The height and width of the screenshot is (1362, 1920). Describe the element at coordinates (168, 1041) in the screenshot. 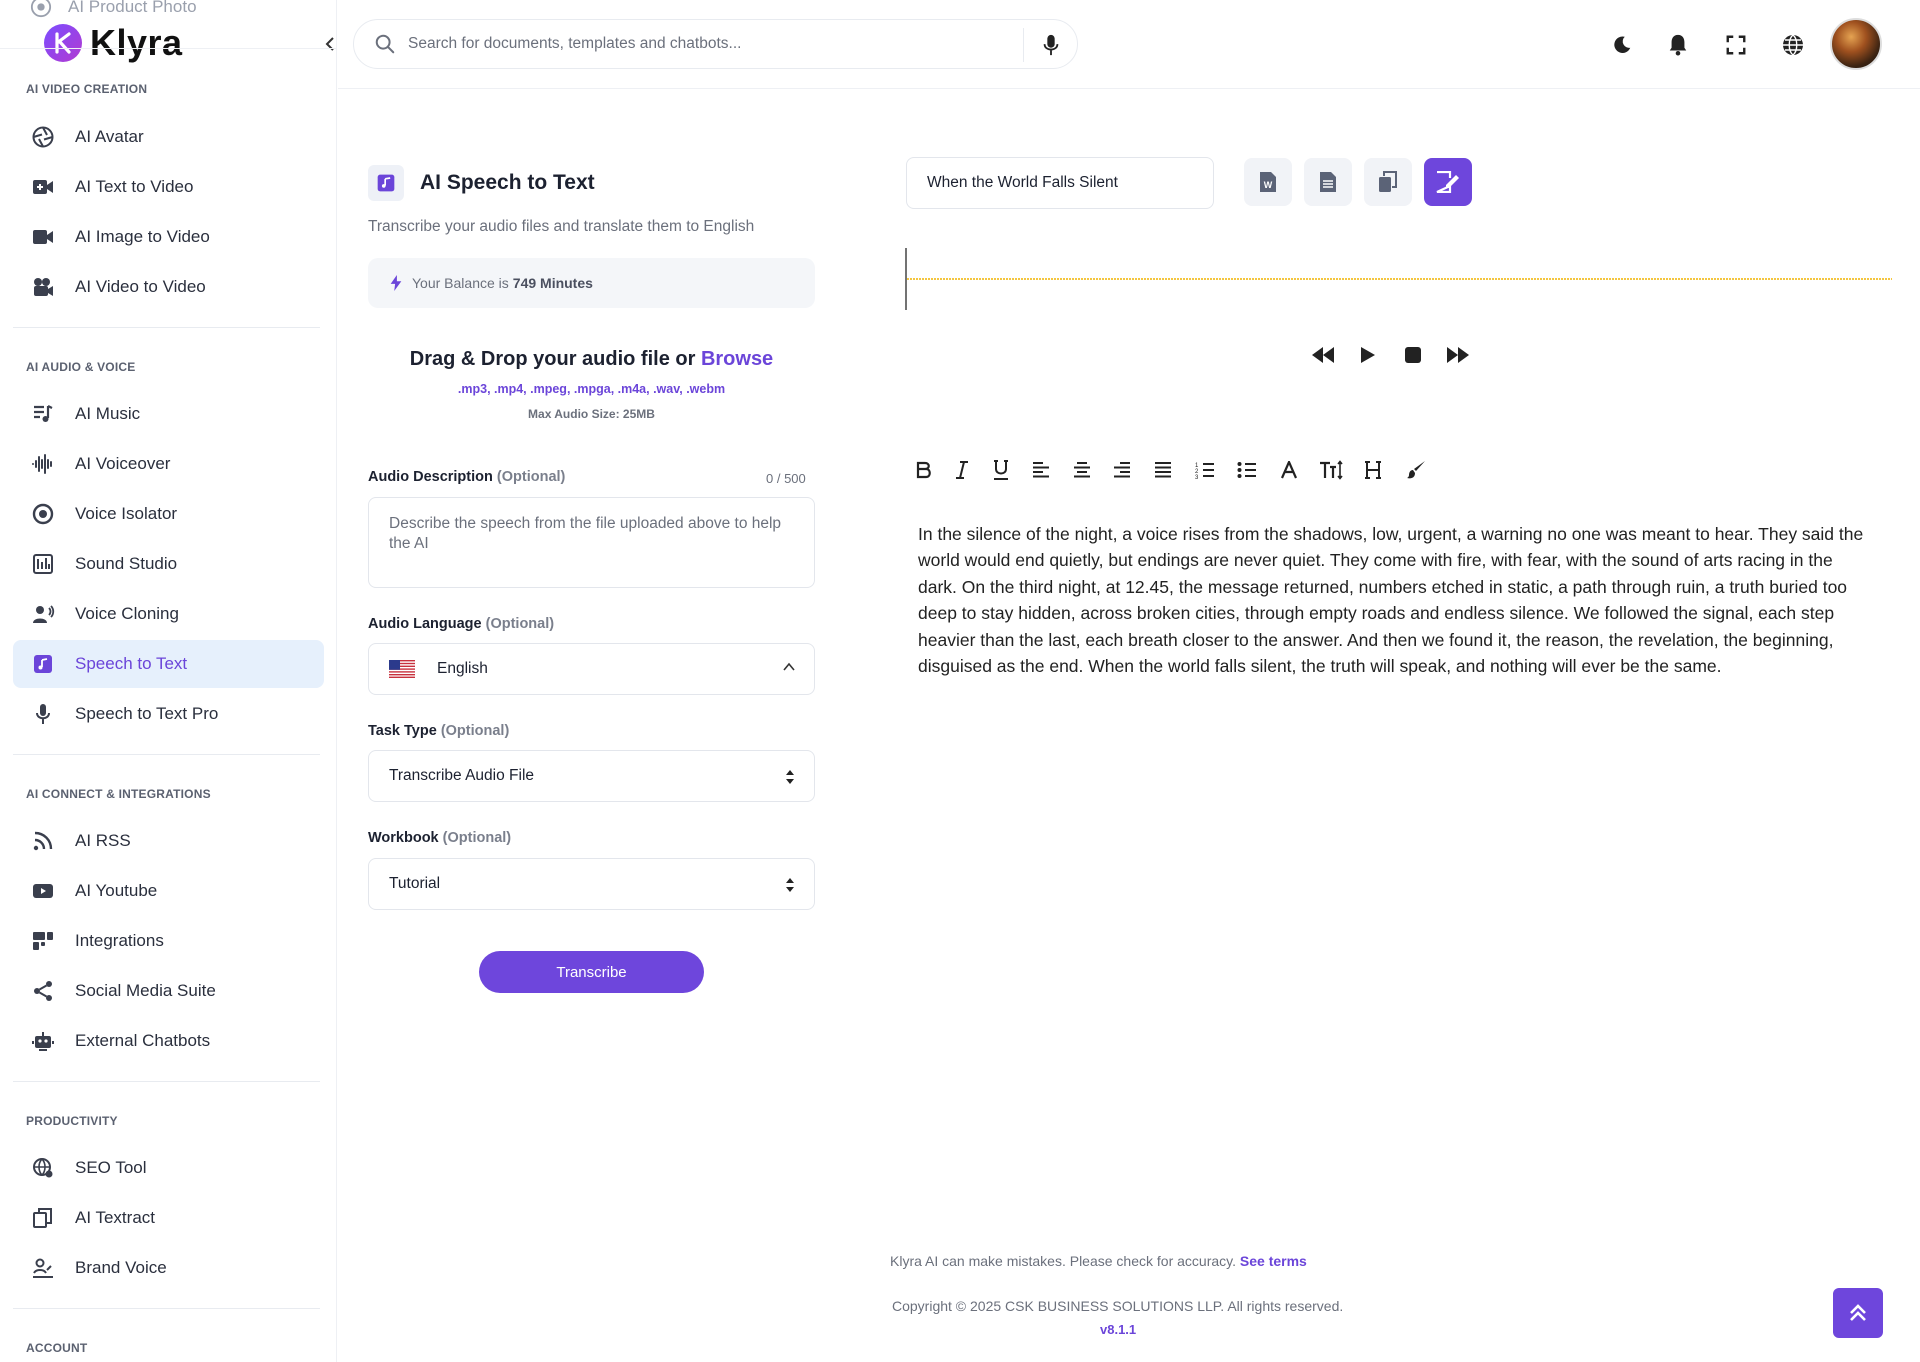

I see `sidebar-item-external-chatbots: External Chatbots` at that location.